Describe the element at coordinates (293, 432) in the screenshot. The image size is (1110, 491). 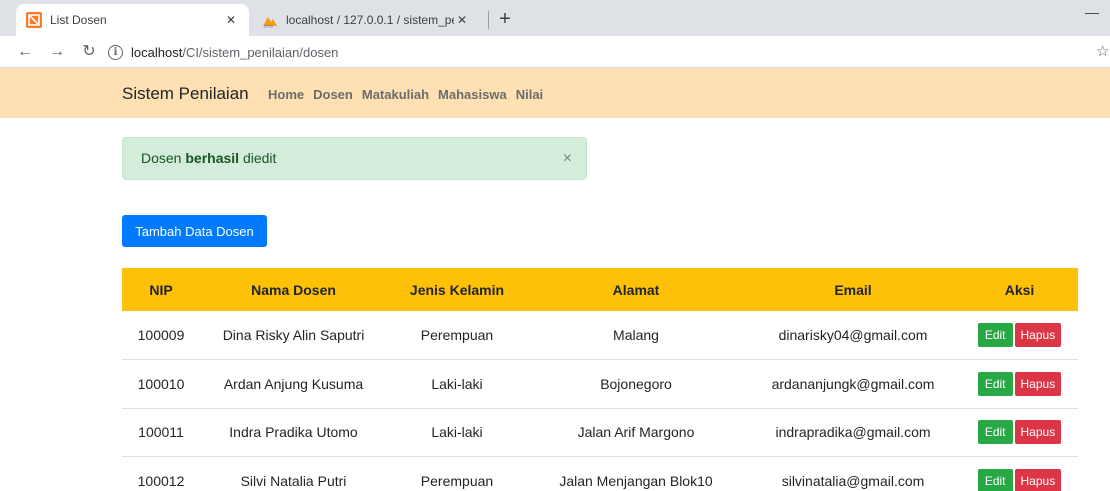
I see `cell-nama: Indra Pradika Utomo` at that location.